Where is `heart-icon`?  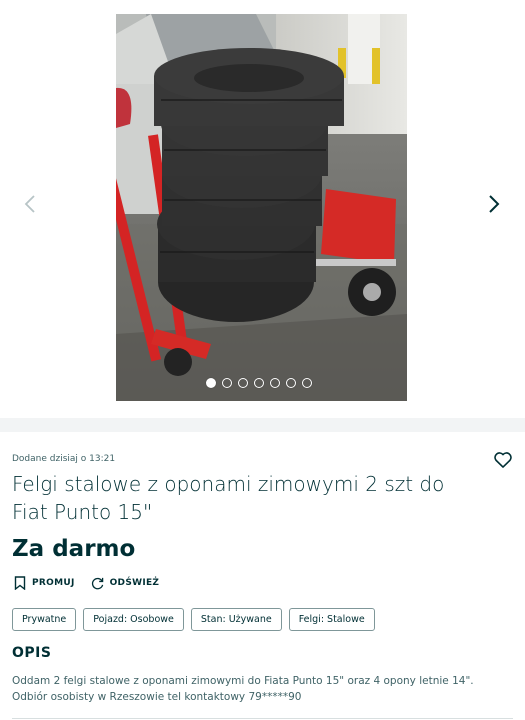 heart-icon is located at coordinates (503, 460).